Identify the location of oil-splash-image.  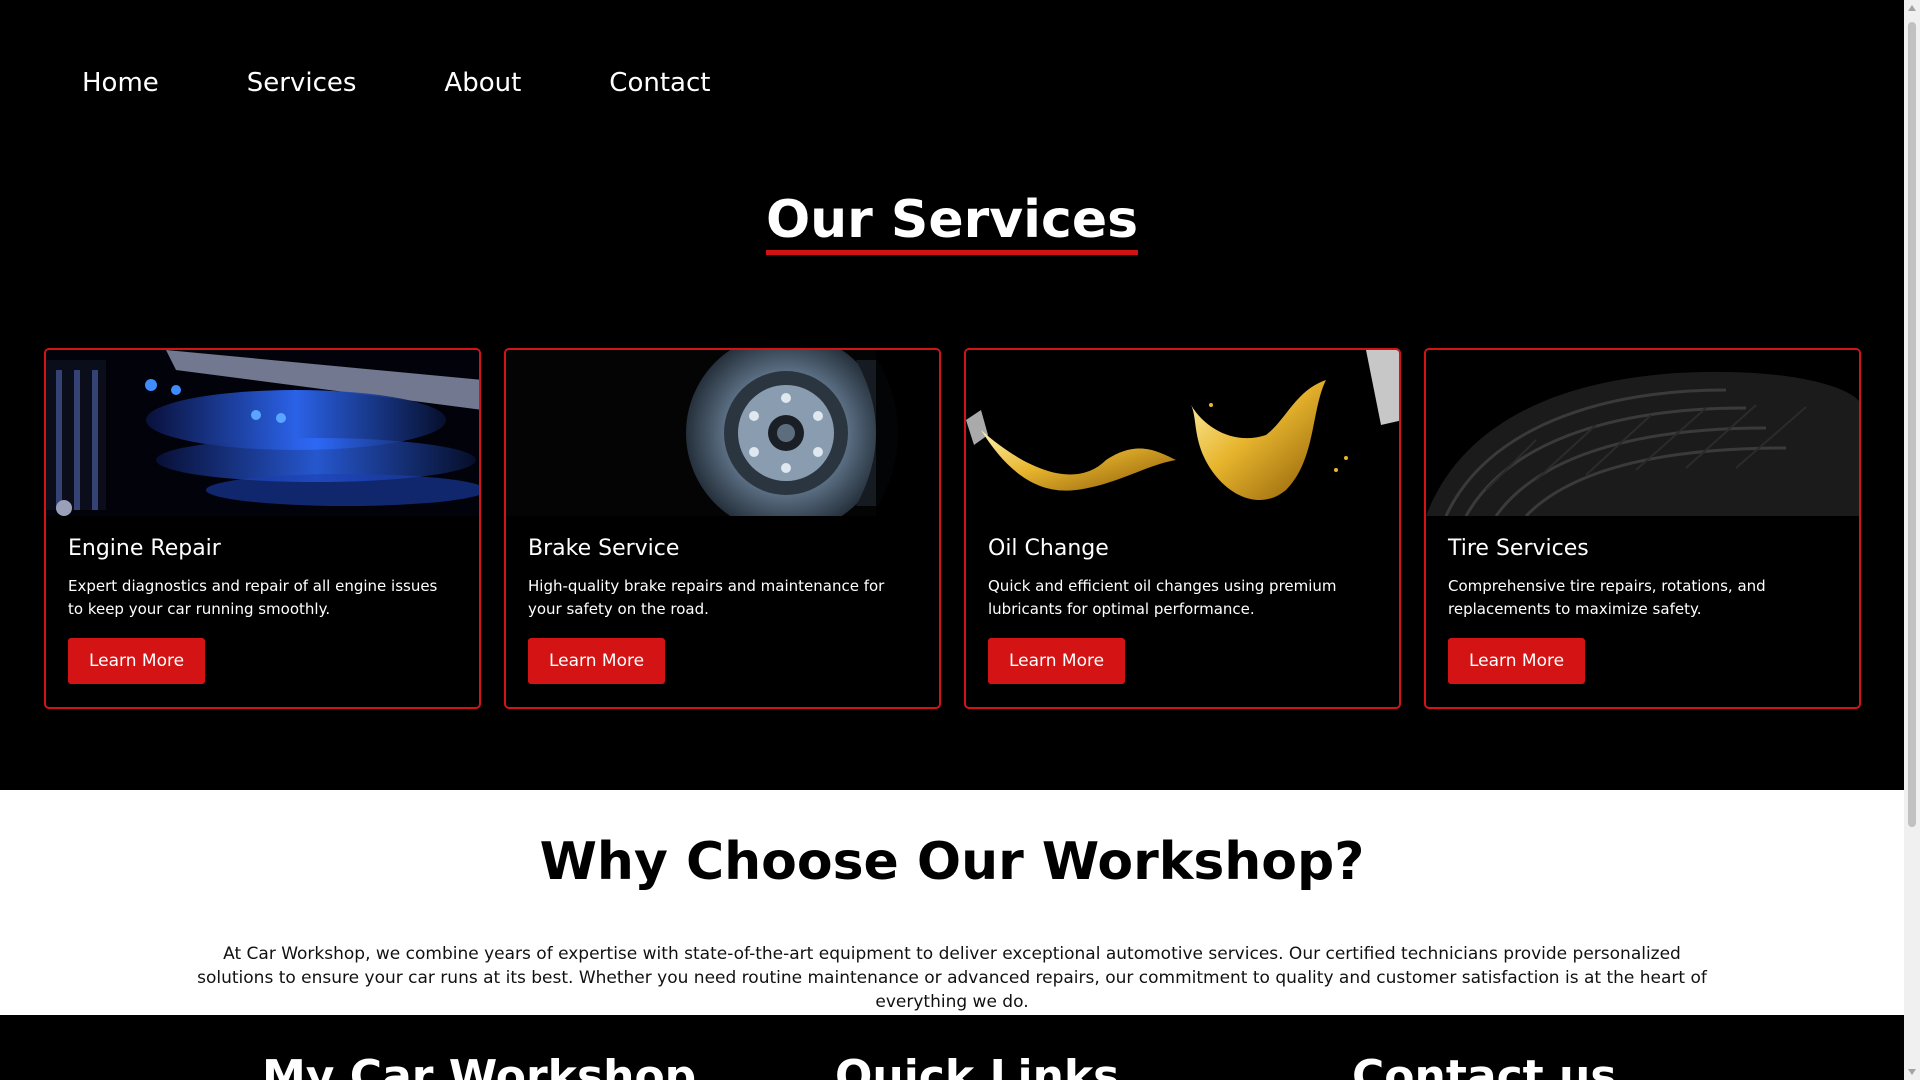
(1182, 433).